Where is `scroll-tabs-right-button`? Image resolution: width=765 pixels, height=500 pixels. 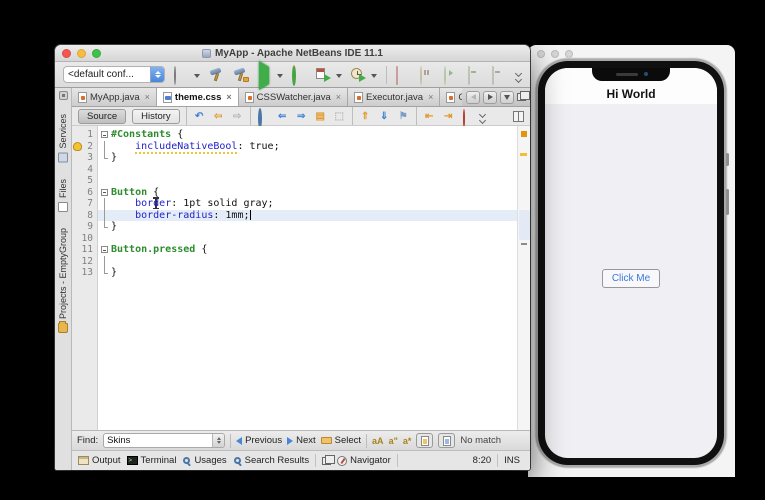
scroll-tabs-right-button is located at coordinates (490, 97).